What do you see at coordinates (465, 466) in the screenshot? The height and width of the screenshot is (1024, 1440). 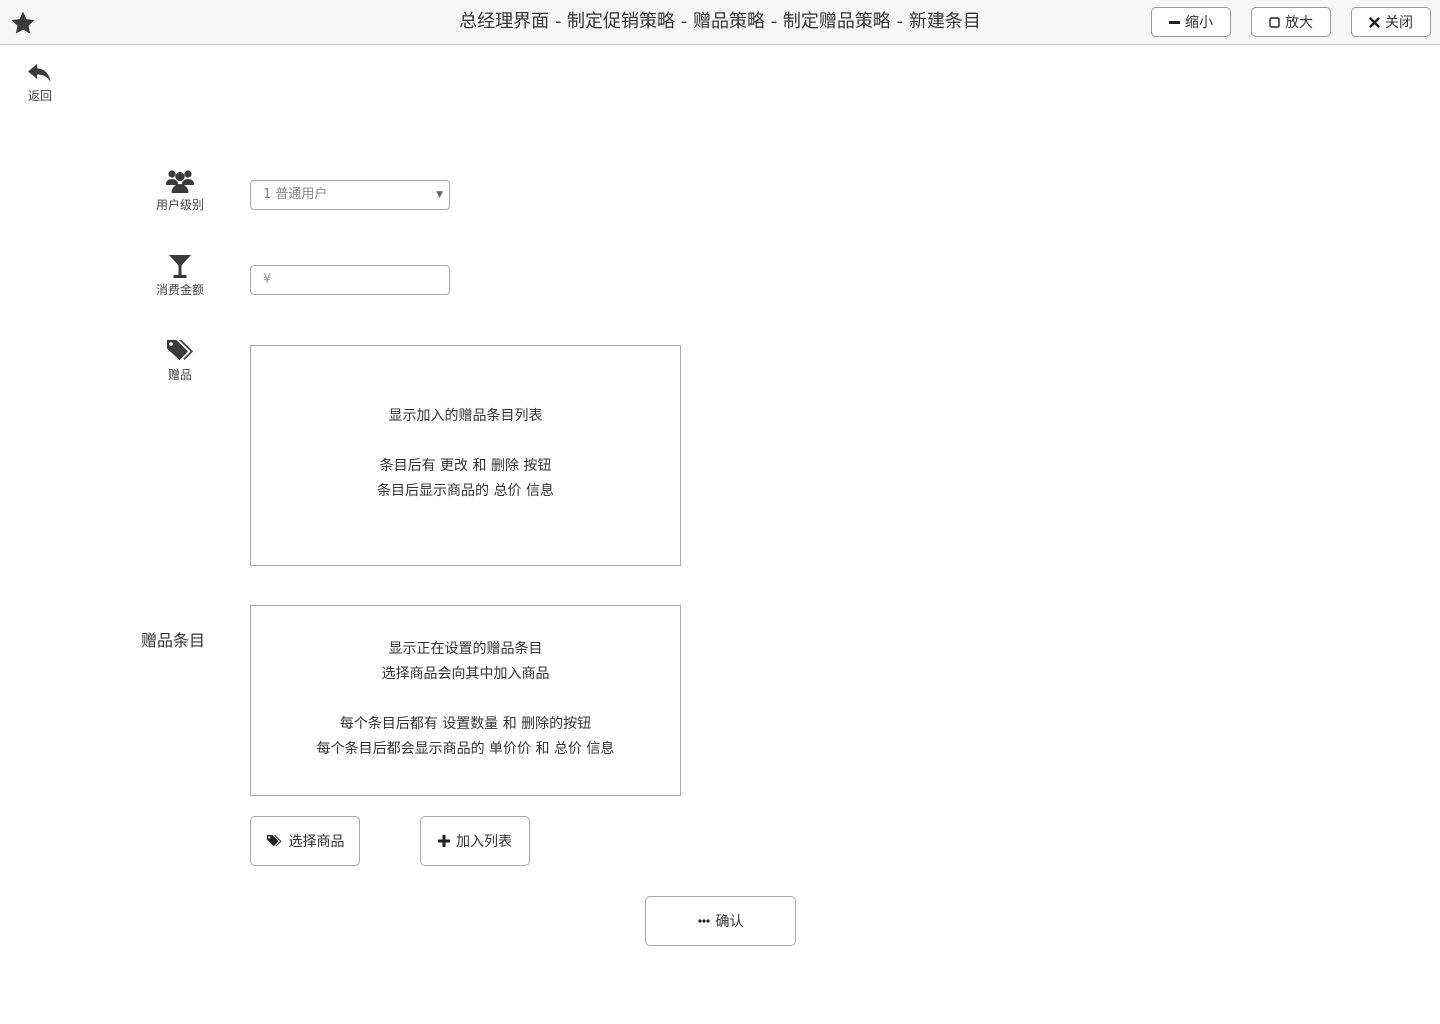 I see `gift-list-note: 条目后有 更改 和 删除 按钮` at bounding box center [465, 466].